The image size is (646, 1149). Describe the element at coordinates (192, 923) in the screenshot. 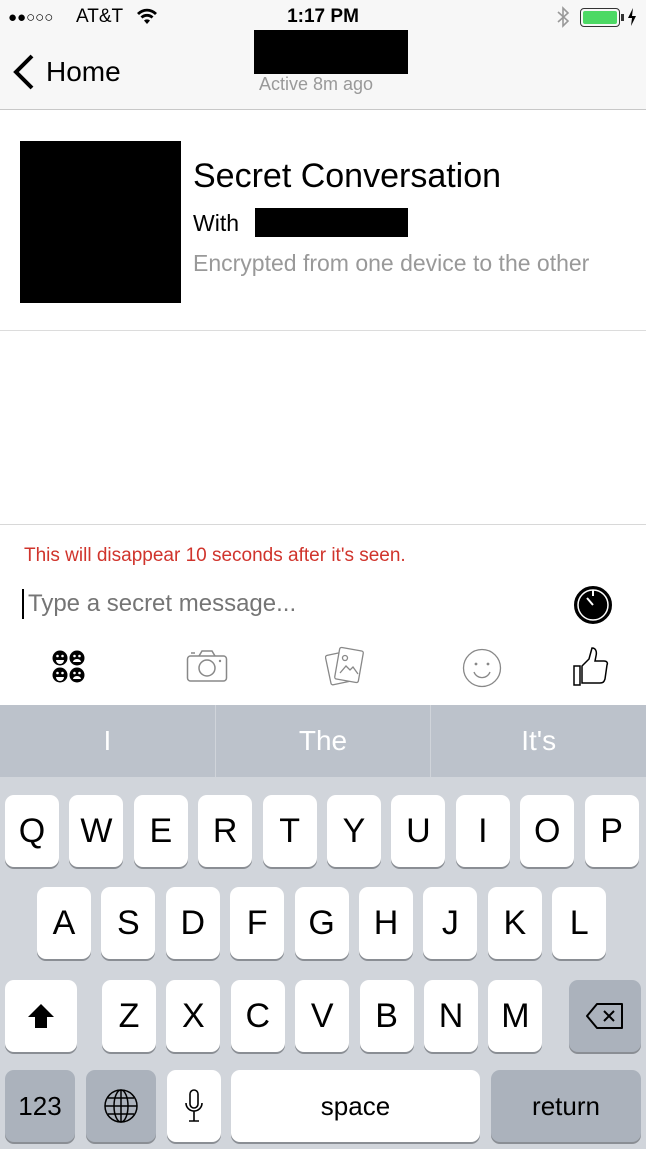

I see `key-d: D` at that location.